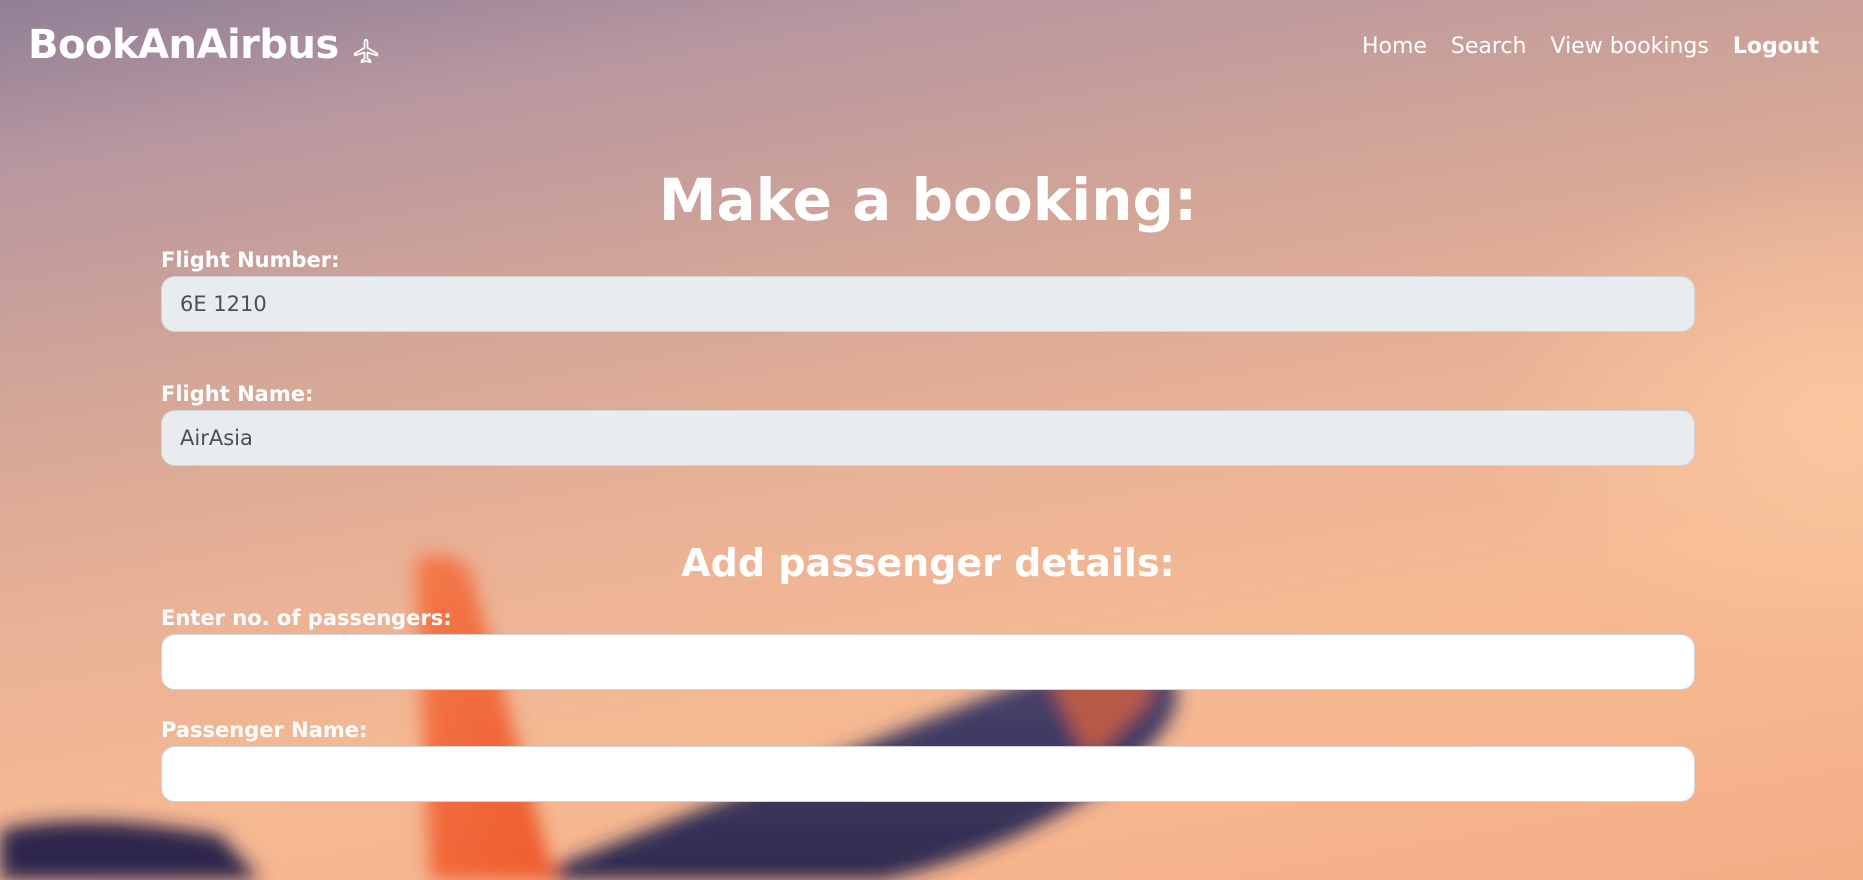 The image size is (1863, 880). What do you see at coordinates (928, 200) in the screenshot?
I see `page-title: Make a booking:` at bounding box center [928, 200].